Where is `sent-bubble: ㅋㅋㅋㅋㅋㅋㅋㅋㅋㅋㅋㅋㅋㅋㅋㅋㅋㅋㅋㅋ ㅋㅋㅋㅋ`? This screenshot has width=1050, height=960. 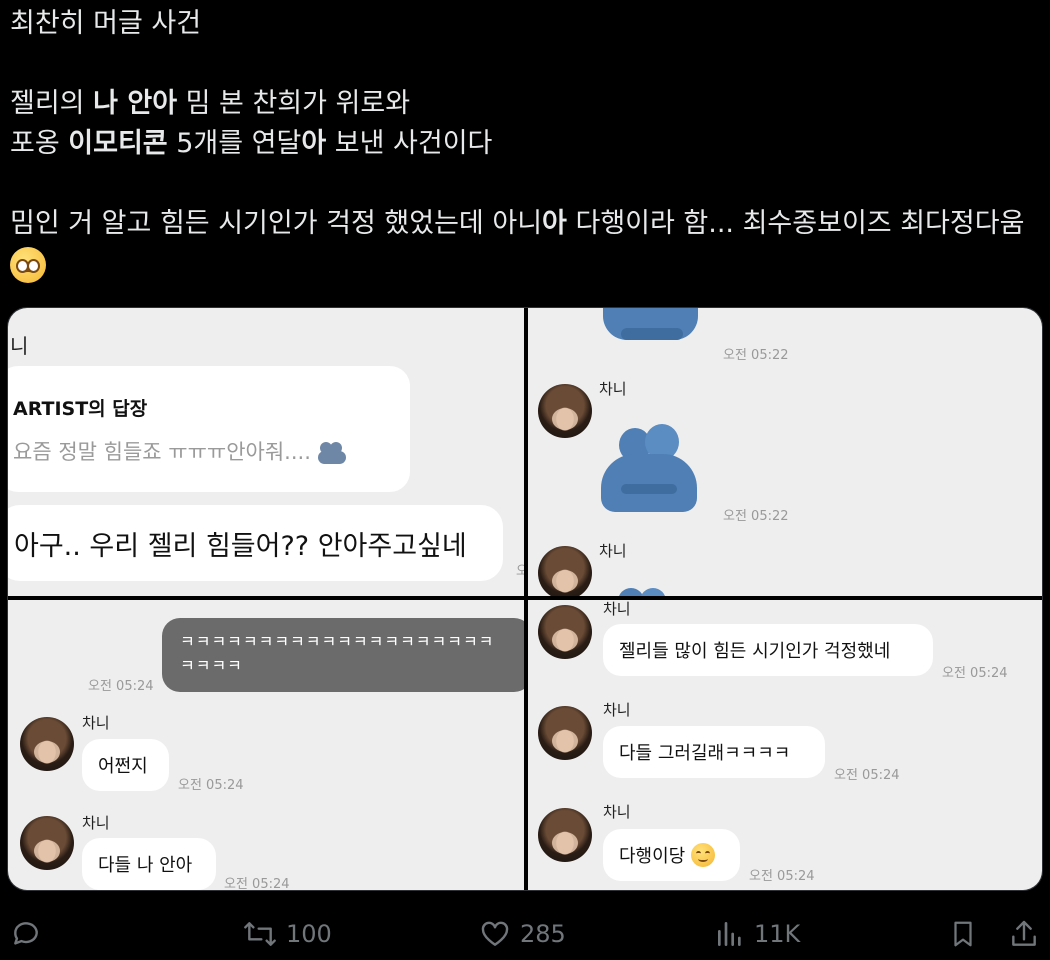
sent-bubble: ㅋㅋㅋㅋㅋㅋㅋㅋㅋㅋㅋㅋㅋㅋㅋㅋㅋㅋㅋㅋ ㅋㅋㅋㅋ is located at coordinates (343, 655).